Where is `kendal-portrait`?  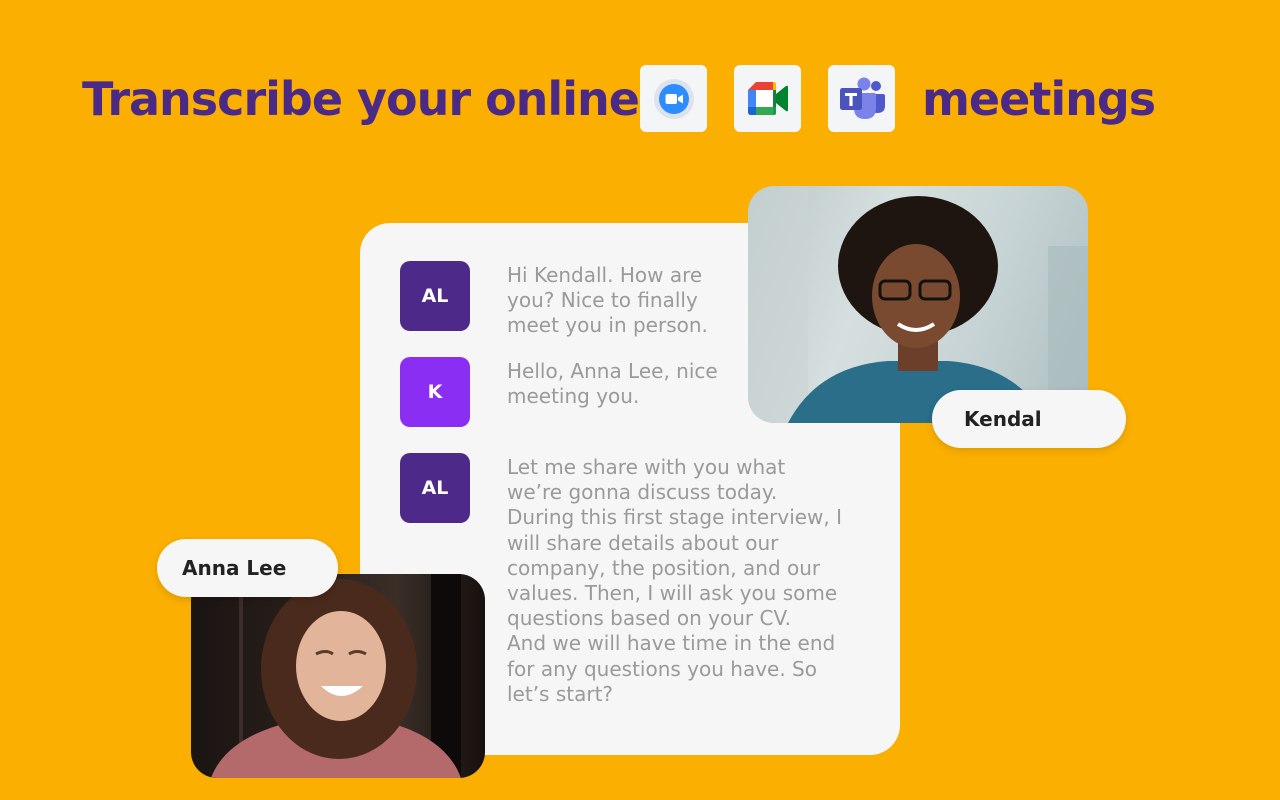
kendal-portrait is located at coordinates (918, 304).